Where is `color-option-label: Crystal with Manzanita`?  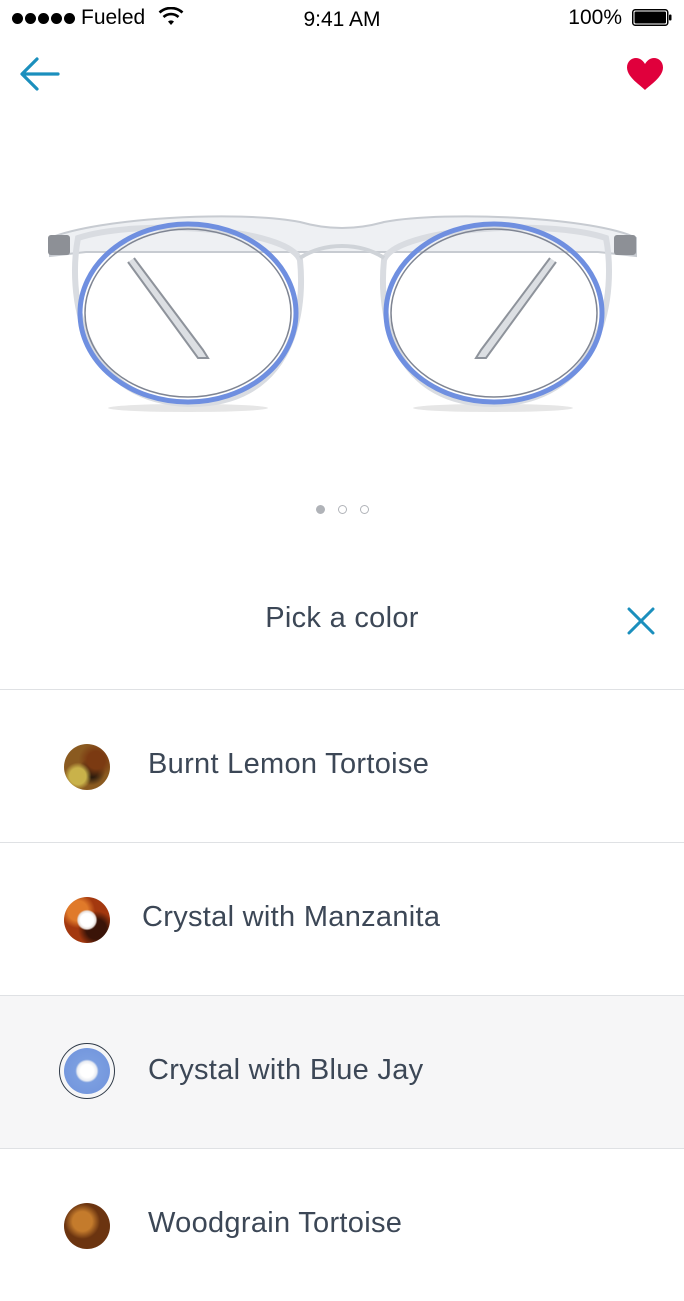
color-option-label: Crystal with Manzanita is located at coordinates (291, 917).